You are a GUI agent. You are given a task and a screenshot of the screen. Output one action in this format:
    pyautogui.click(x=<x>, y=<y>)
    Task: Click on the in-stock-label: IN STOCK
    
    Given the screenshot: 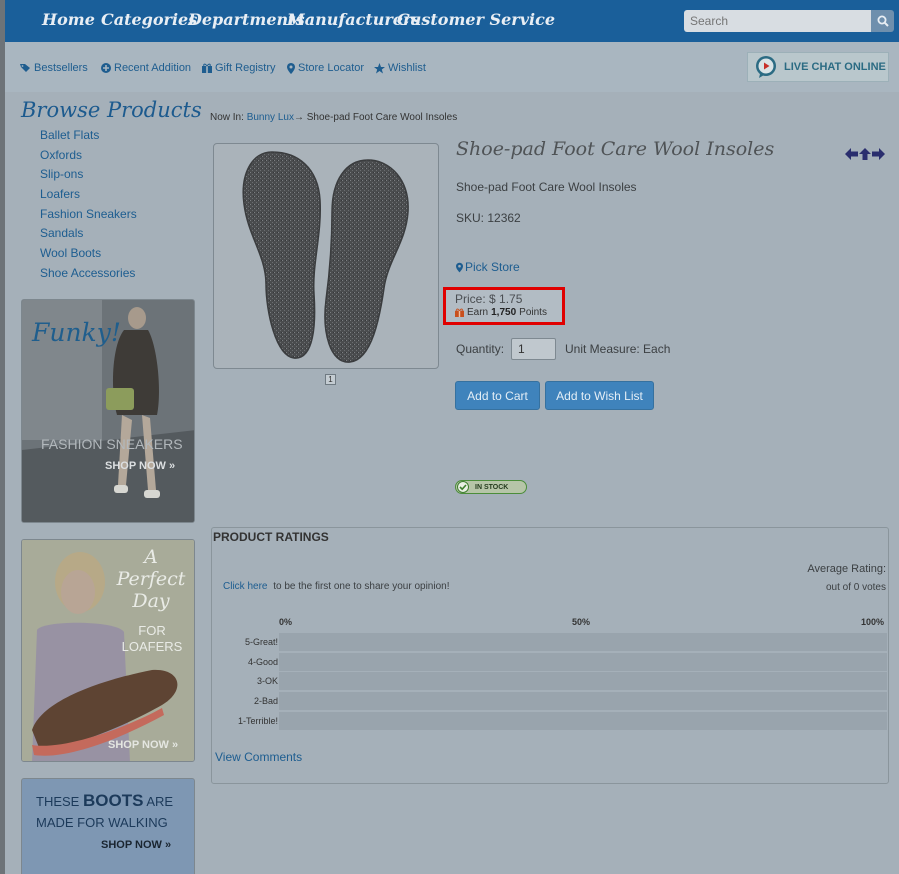 What is the action you would take?
    pyautogui.click(x=492, y=487)
    